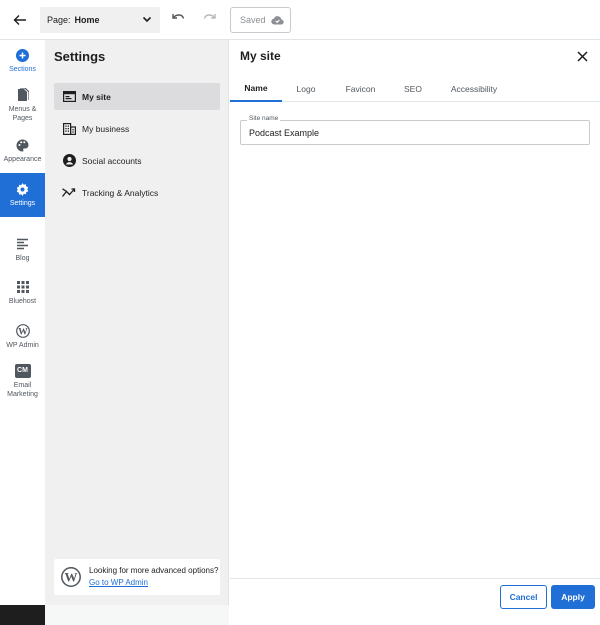 The image size is (600, 625). I want to click on panel-footer: Cancel Apply, so click(415, 601).